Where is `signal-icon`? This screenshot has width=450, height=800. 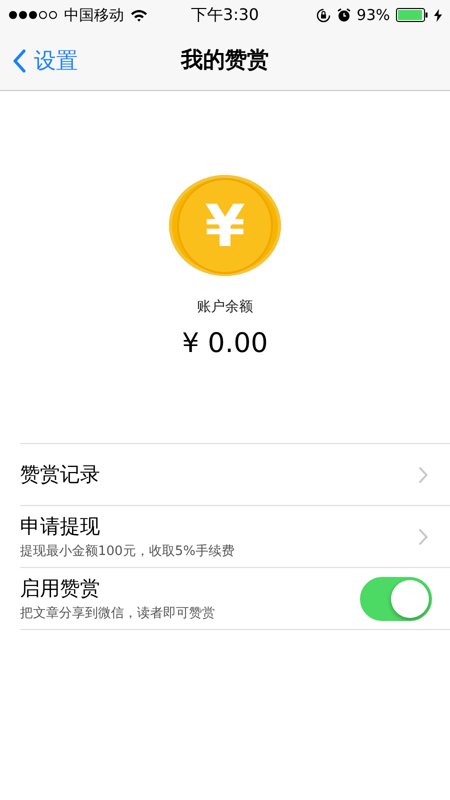
signal-icon is located at coordinates (33, 15).